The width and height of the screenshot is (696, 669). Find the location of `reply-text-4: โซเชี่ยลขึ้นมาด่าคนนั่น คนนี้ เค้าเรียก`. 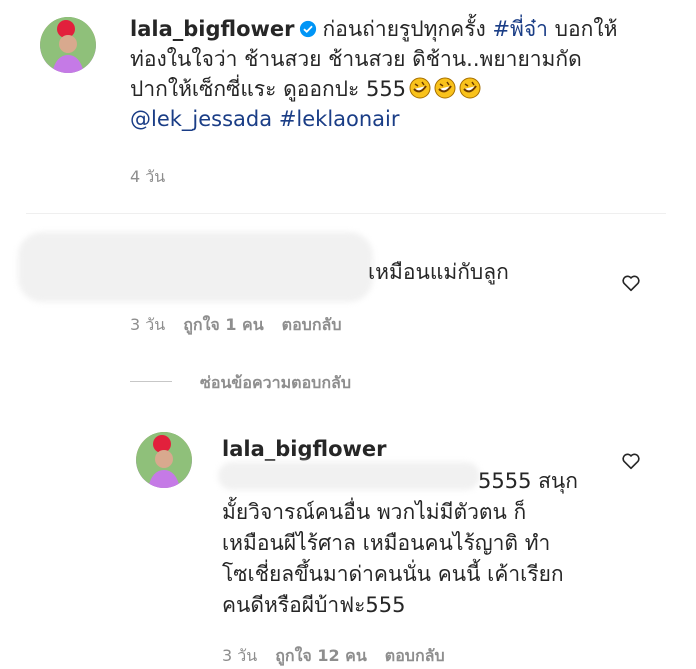

reply-text-4: โซเชี่ยลขึ้นมาด่าคนนั่น คนนี้ เค้าเรียก is located at coordinates (393, 574).